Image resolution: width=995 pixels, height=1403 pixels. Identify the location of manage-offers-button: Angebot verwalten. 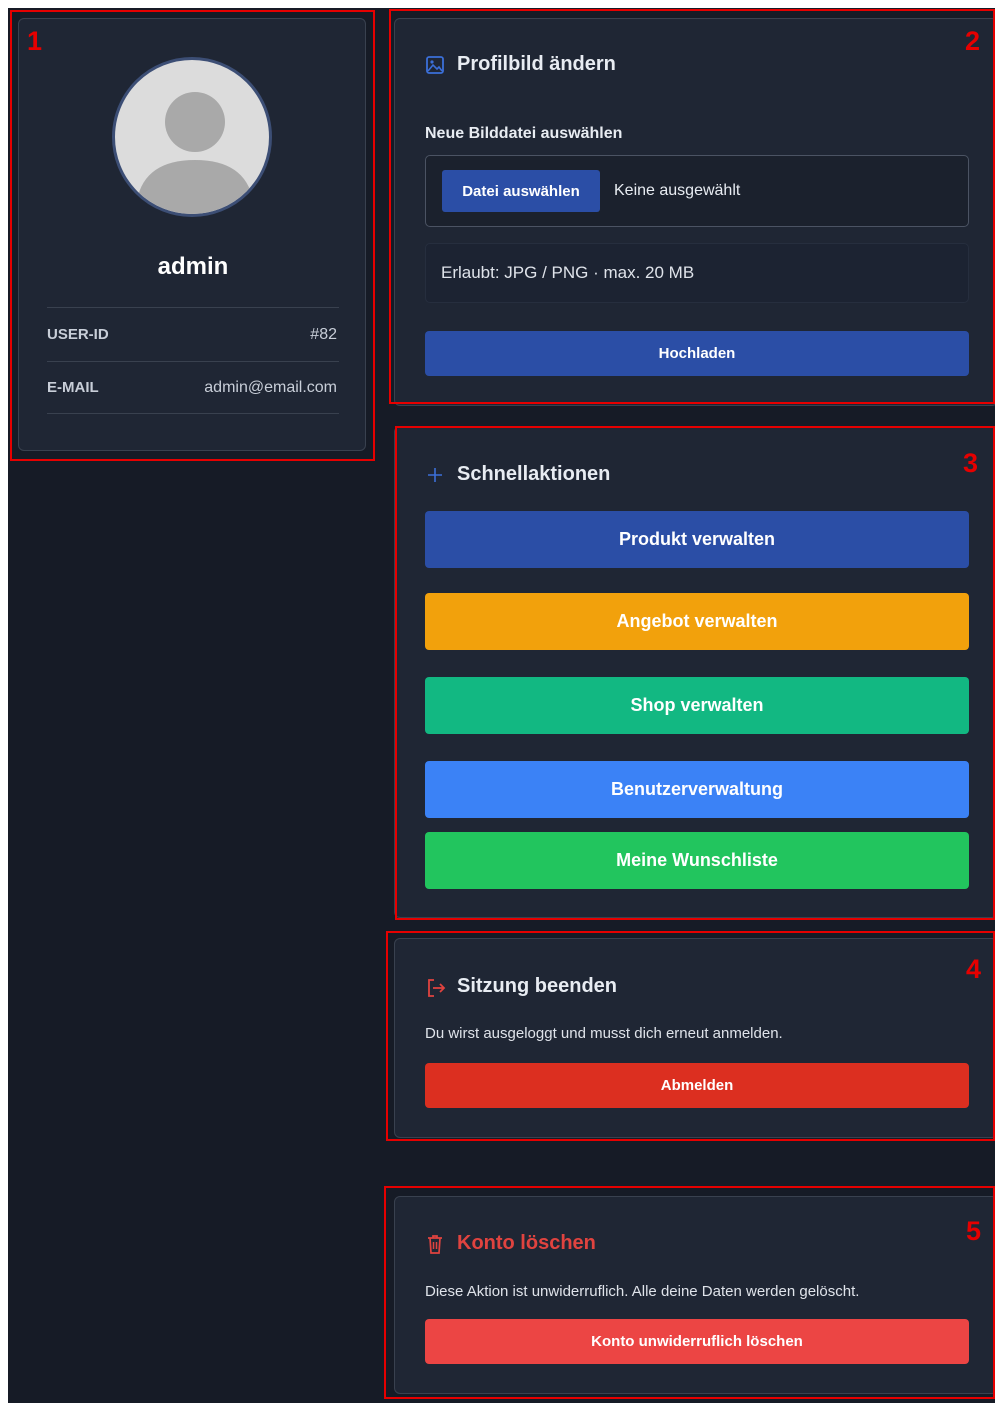
(697, 621).